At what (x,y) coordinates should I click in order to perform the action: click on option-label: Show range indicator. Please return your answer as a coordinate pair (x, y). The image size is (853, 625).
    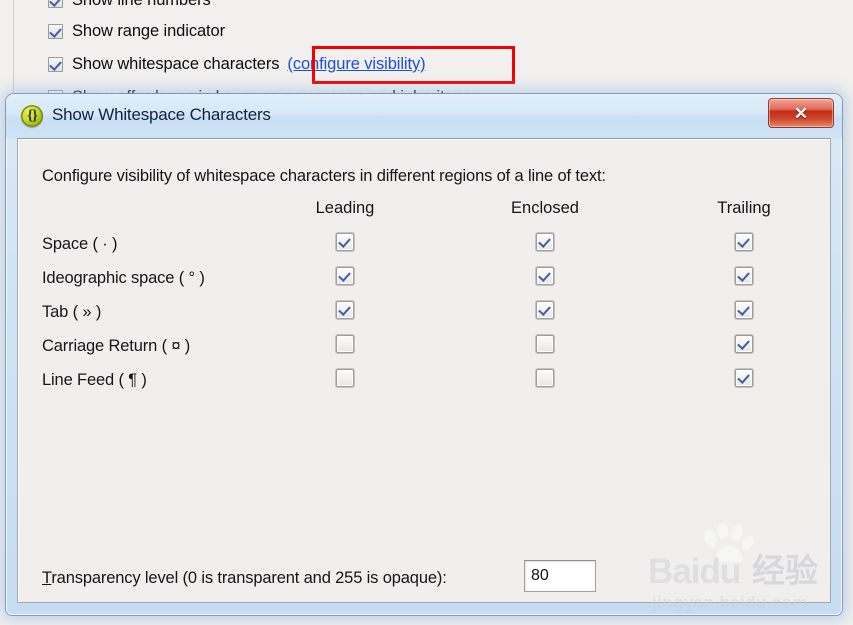
    Looking at the image, I should click on (149, 31).